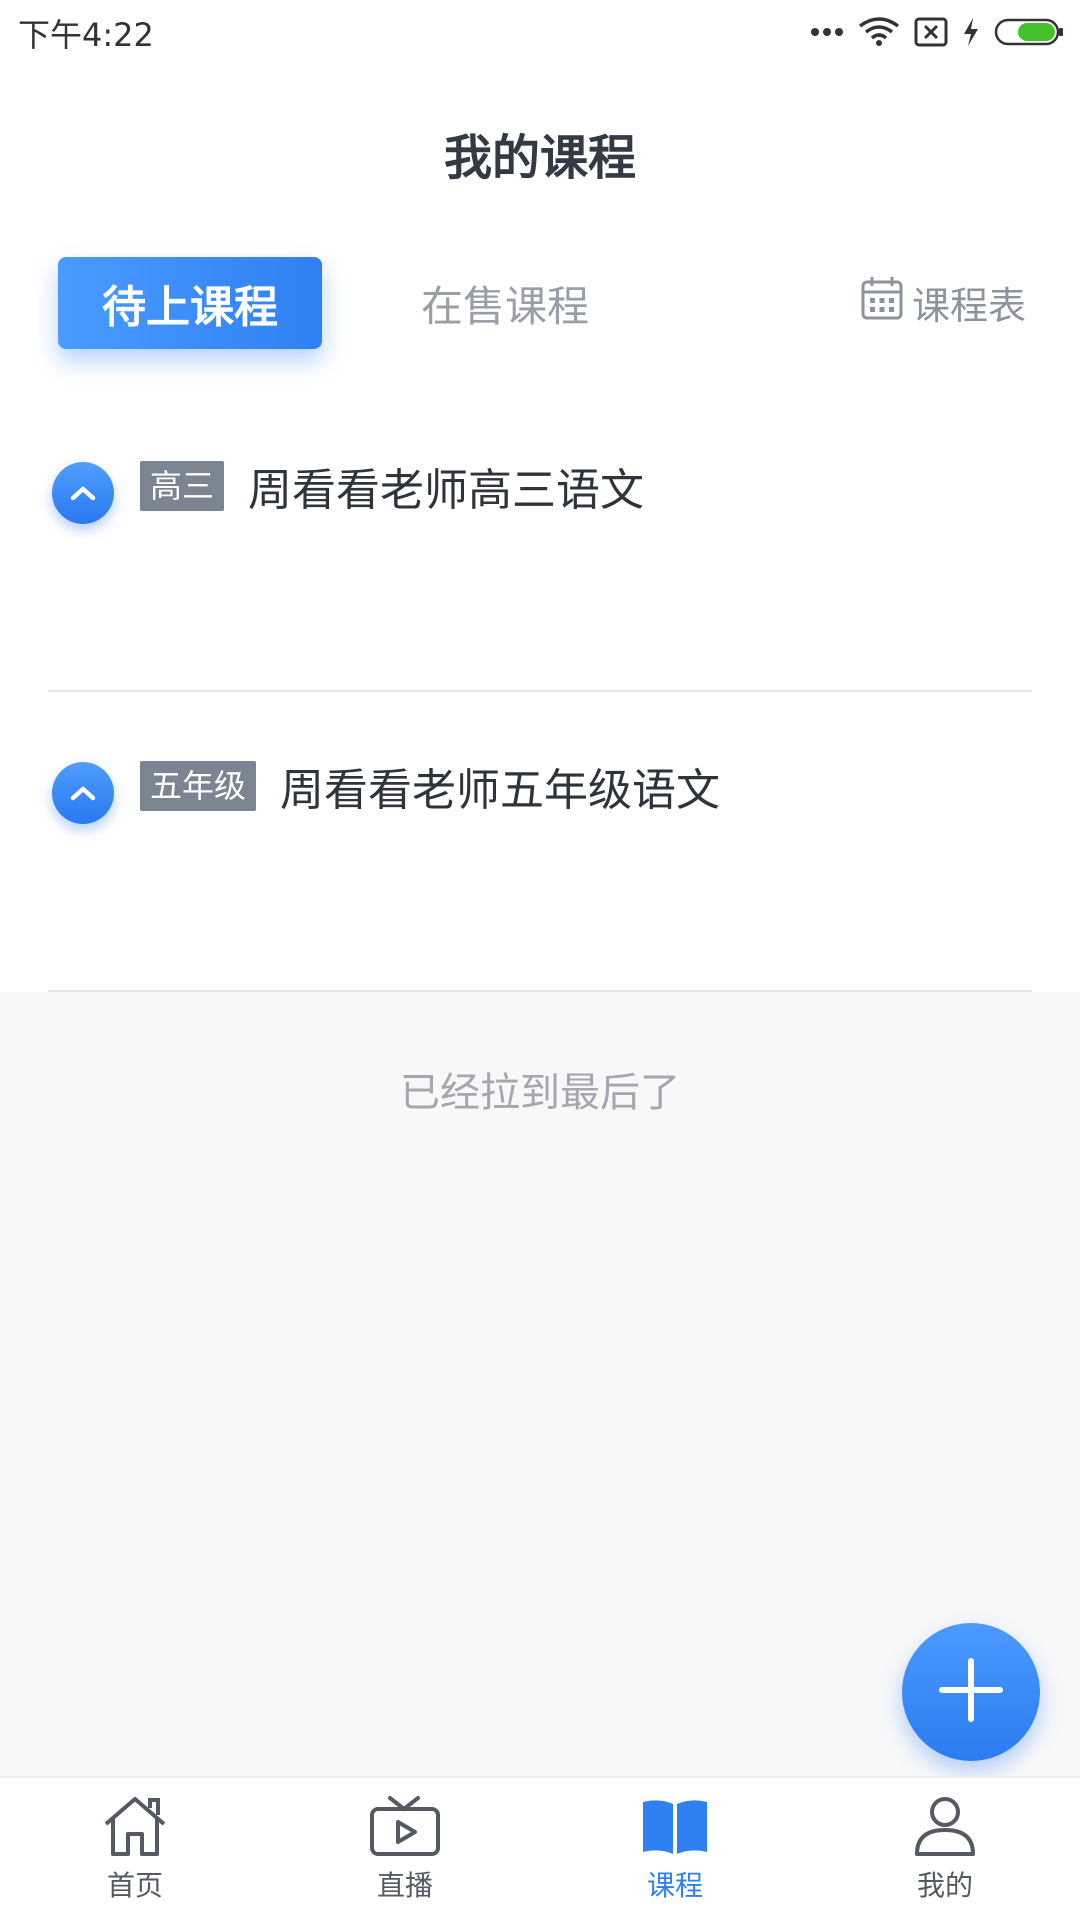 The width and height of the screenshot is (1080, 1920). I want to click on battery-icon, so click(1029, 32).